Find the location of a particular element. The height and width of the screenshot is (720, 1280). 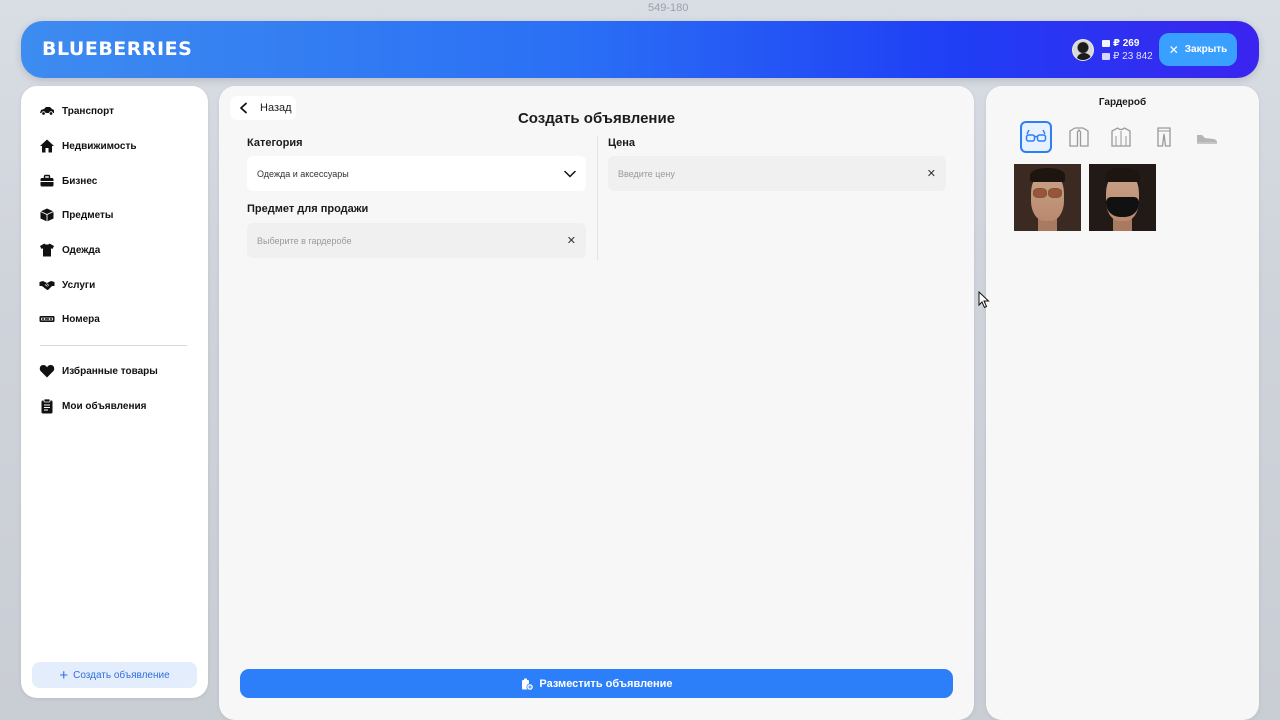

sidebar-item-label: Мои объявления is located at coordinates (104, 406).